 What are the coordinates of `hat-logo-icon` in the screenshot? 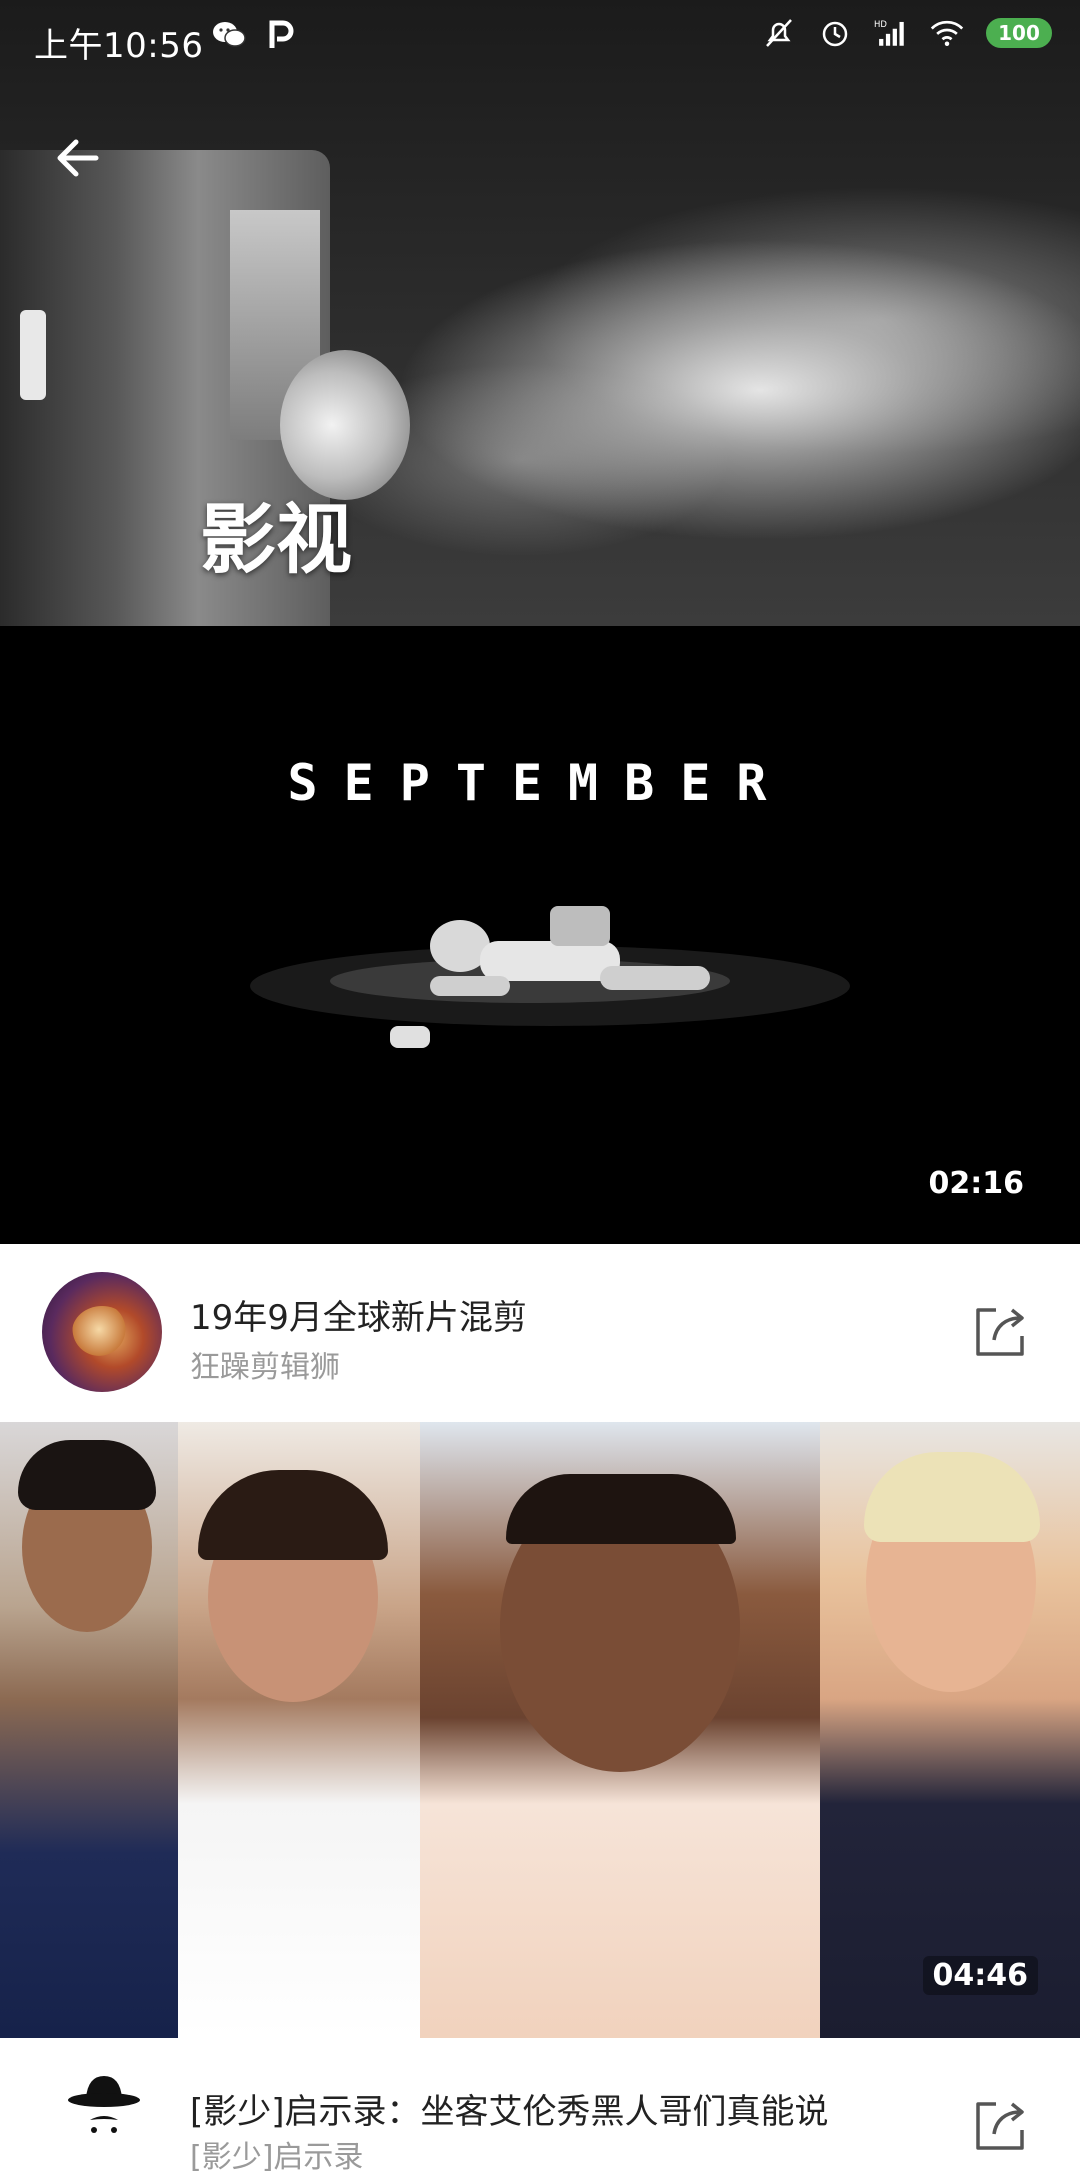 It's located at (104, 2104).